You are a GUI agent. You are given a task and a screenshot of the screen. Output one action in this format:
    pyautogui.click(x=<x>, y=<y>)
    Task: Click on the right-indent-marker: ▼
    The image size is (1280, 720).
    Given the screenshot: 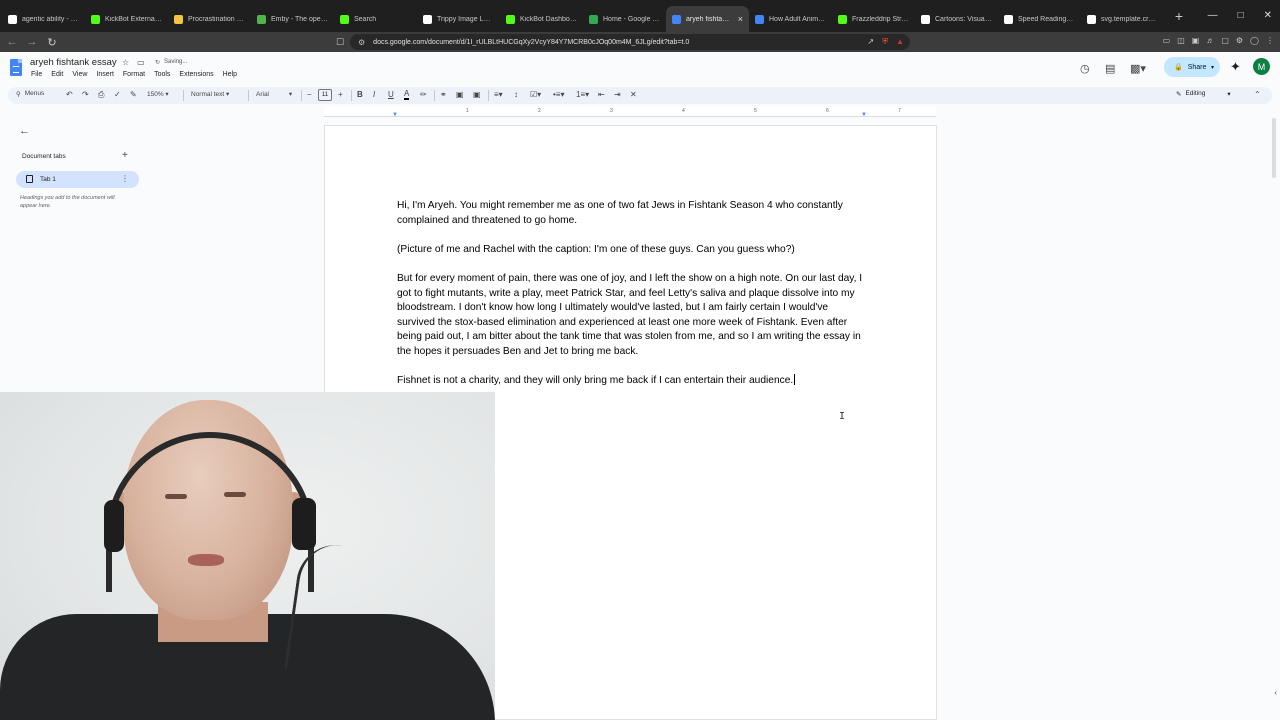 What is the action you would take?
    pyautogui.click(x=864, y=115)
    